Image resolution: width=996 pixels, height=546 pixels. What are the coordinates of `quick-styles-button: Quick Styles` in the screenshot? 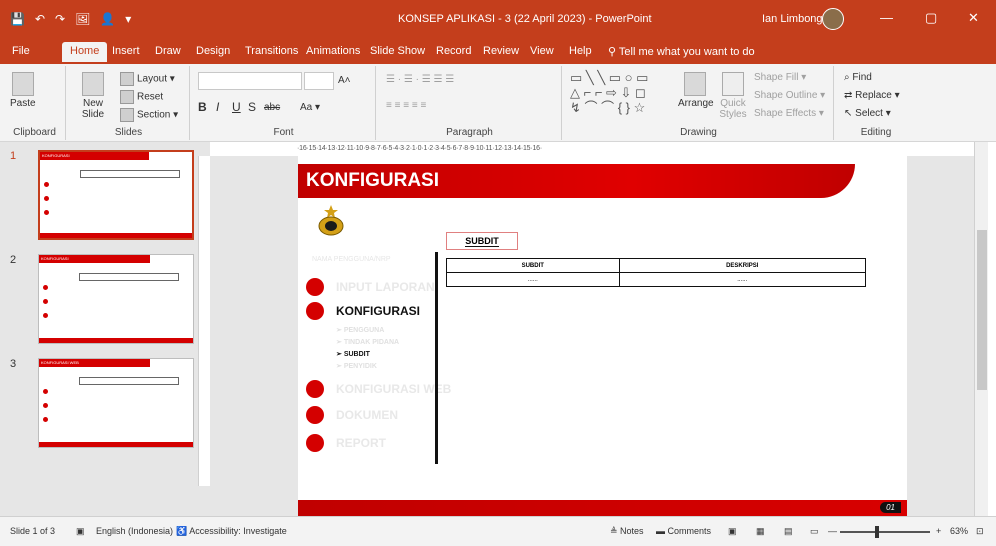 It's located at (733, 96).